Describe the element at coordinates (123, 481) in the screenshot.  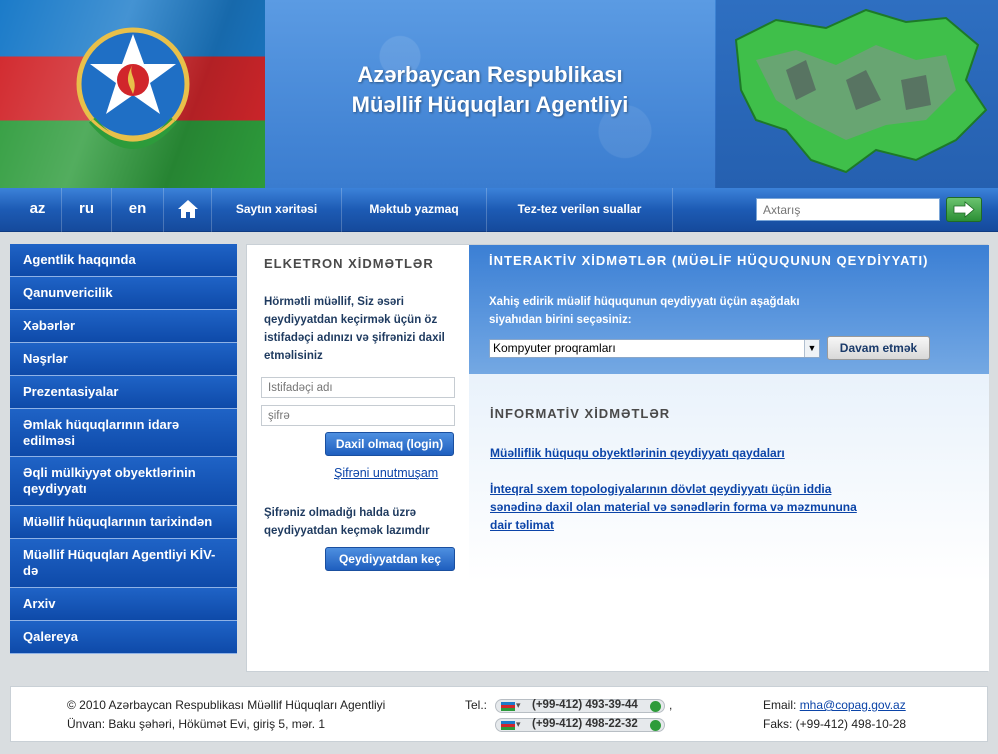
I see `sidebar-item-ip-registration: Əqli mülkiyyət obyektlərinin qeydiyyatı` at that location.